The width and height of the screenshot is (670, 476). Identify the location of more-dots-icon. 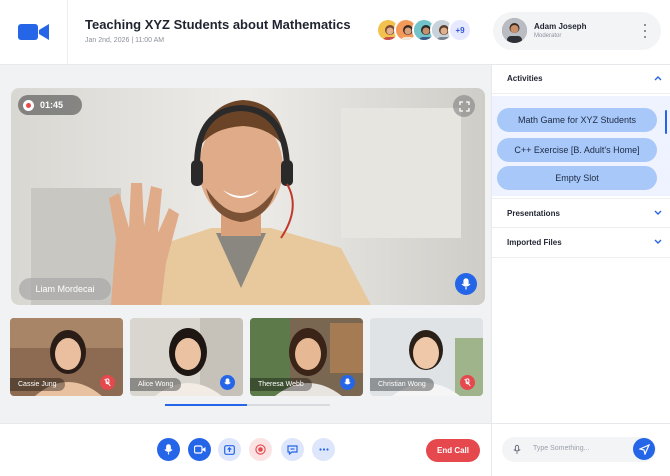
(323, 449).